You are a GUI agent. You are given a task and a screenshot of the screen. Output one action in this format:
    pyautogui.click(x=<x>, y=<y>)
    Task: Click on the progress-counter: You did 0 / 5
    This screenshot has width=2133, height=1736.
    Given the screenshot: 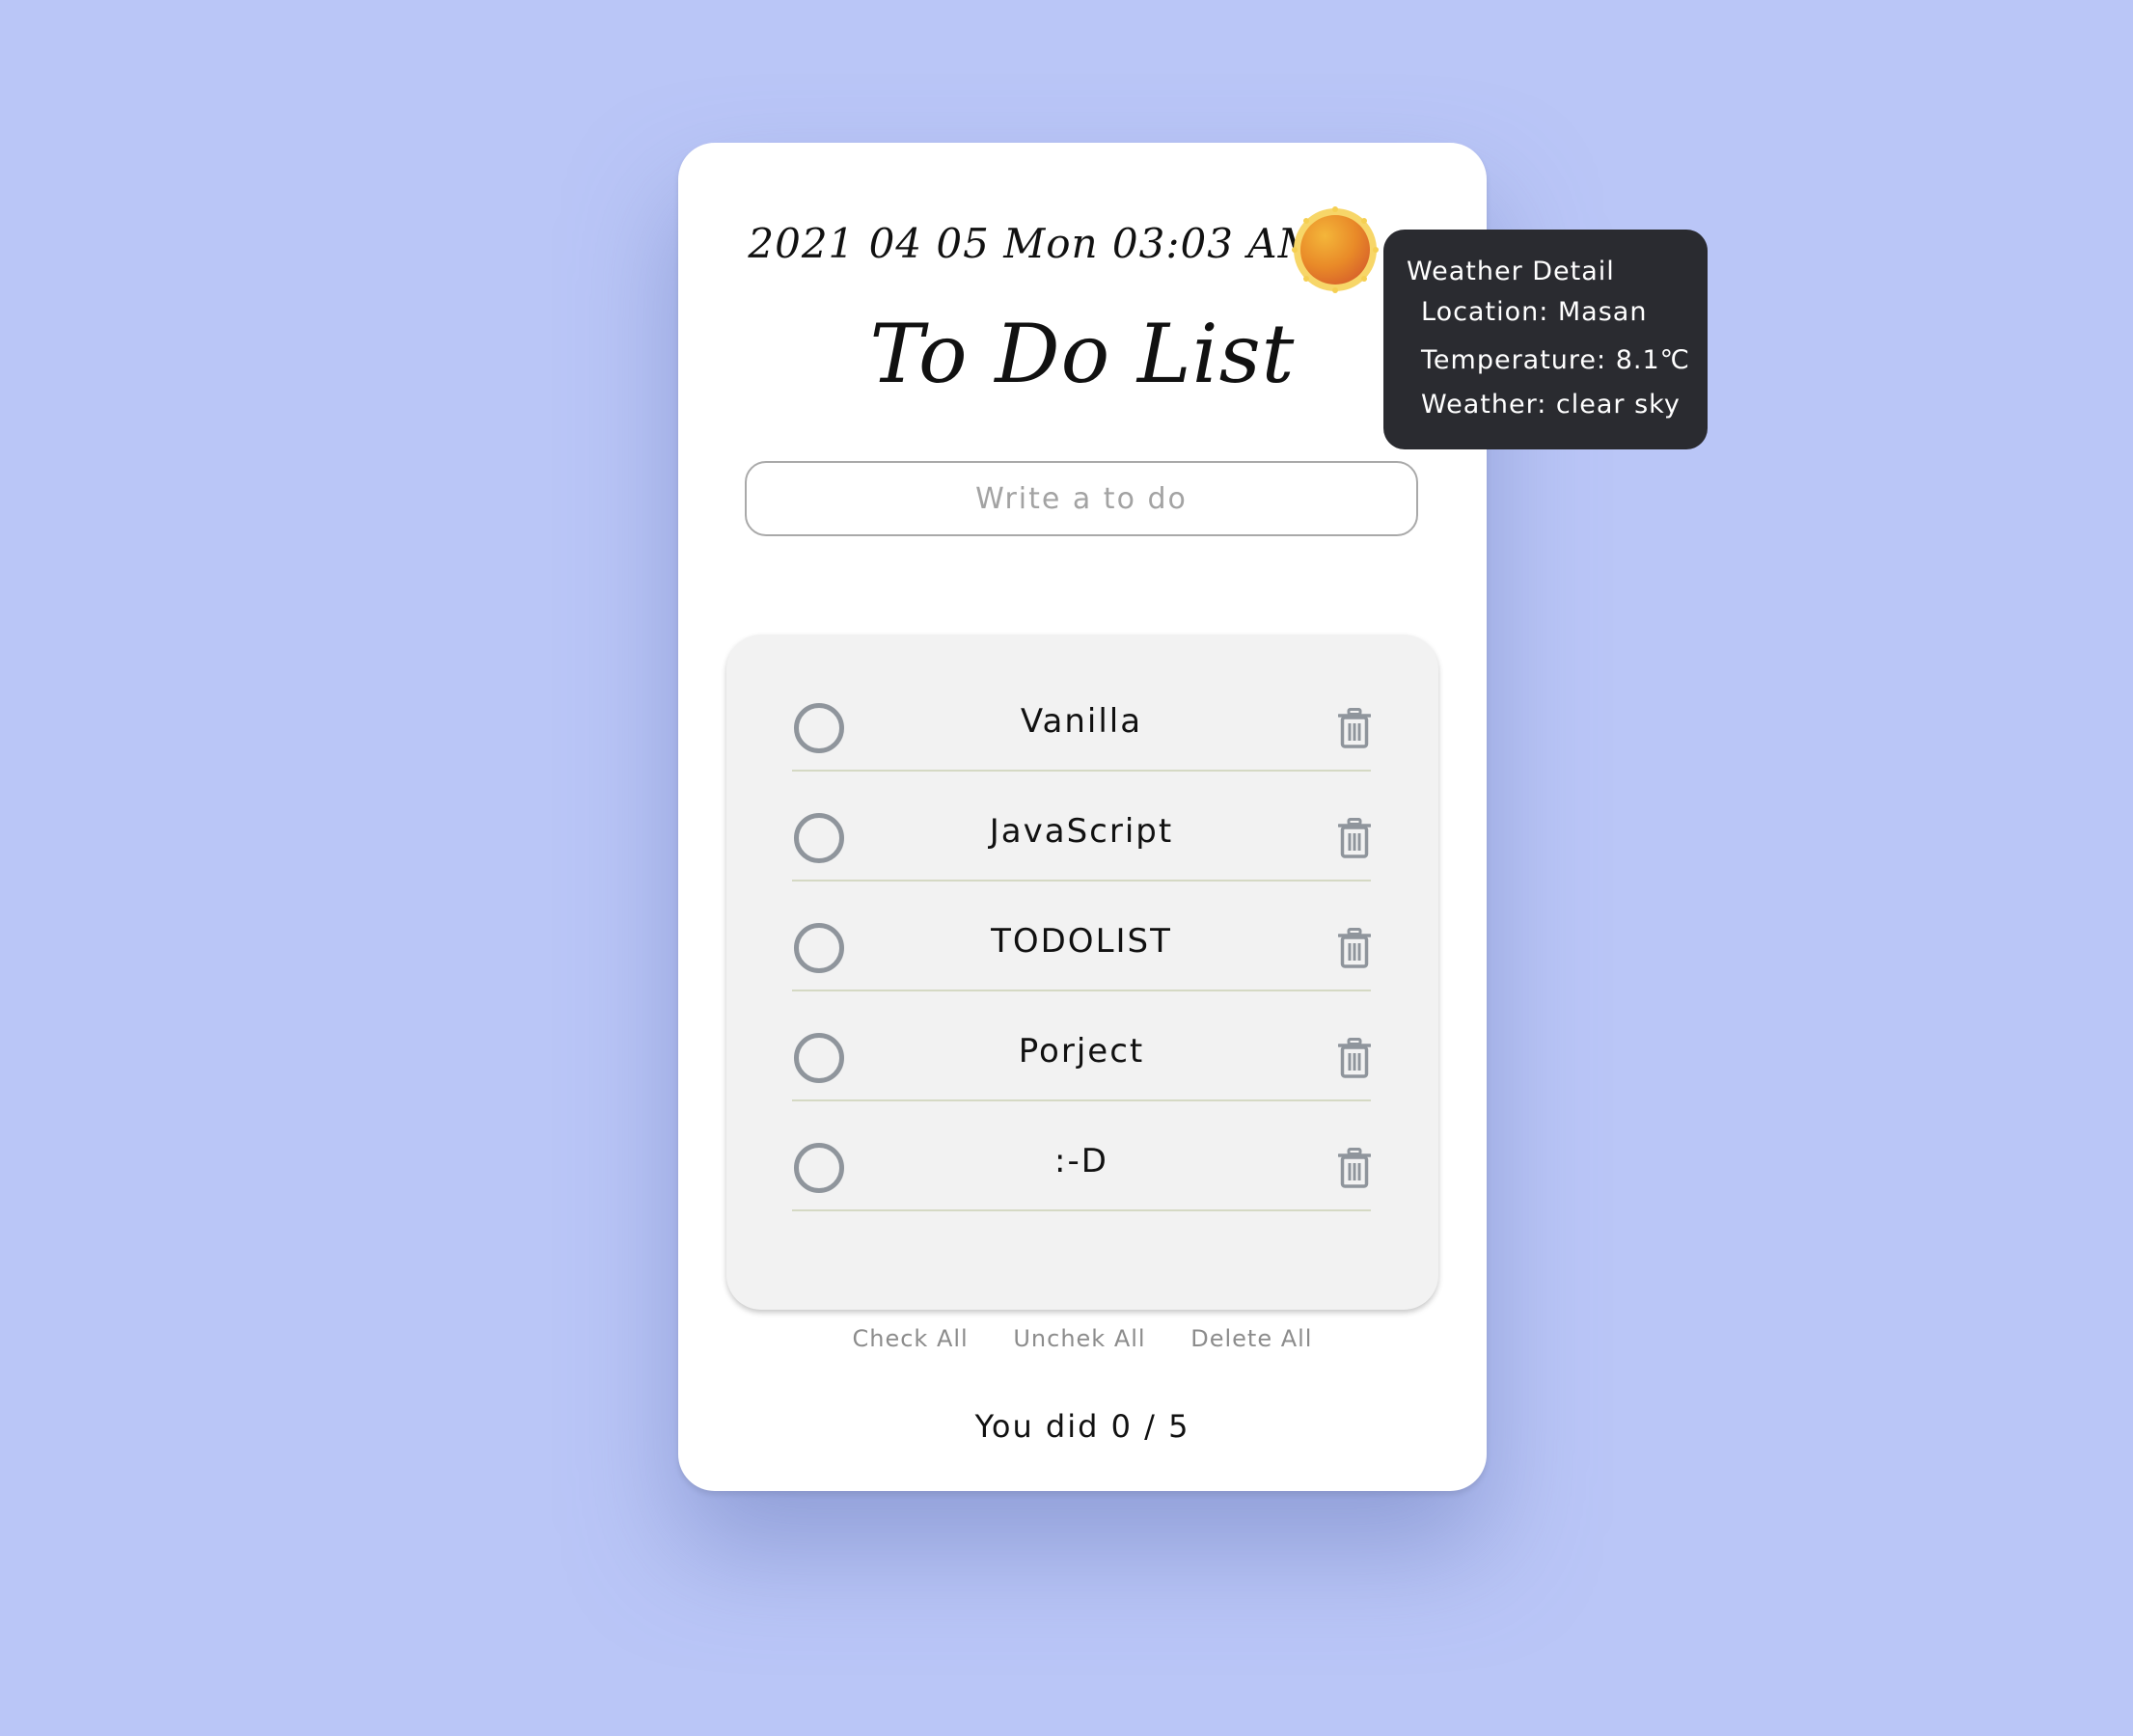 What is the action you would take?
    pyautogui.click(x=1082, y=1426)
    